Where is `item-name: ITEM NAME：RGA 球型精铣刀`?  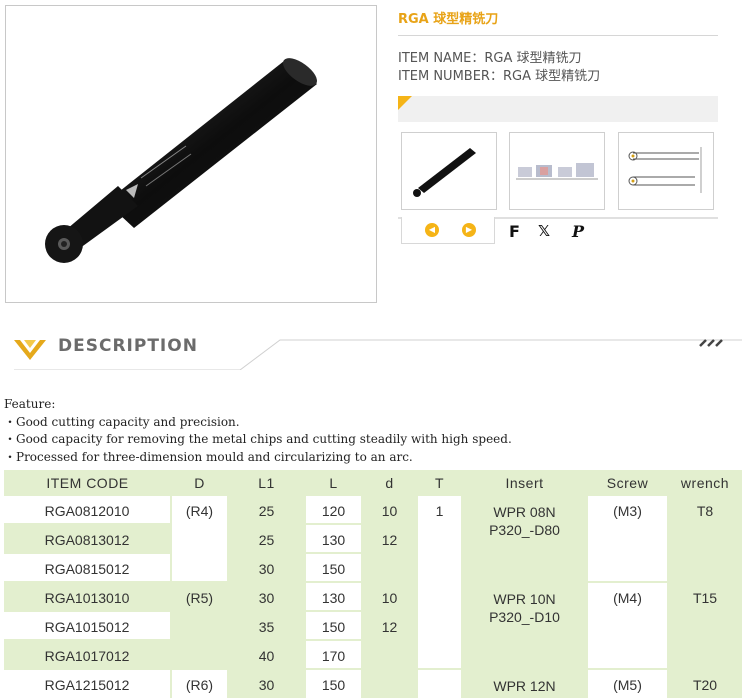
item-name: ITEM NAME：RGA 球型精铣刀 is located at coordinates (490, 58).